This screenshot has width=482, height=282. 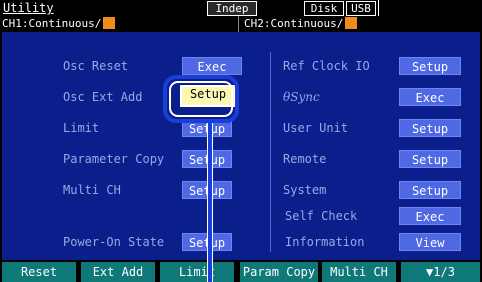 What do you see at coordinates (39, 272) in the screenshot?
I see `softkey-reset: Reset` at bounding box center [39, 272].